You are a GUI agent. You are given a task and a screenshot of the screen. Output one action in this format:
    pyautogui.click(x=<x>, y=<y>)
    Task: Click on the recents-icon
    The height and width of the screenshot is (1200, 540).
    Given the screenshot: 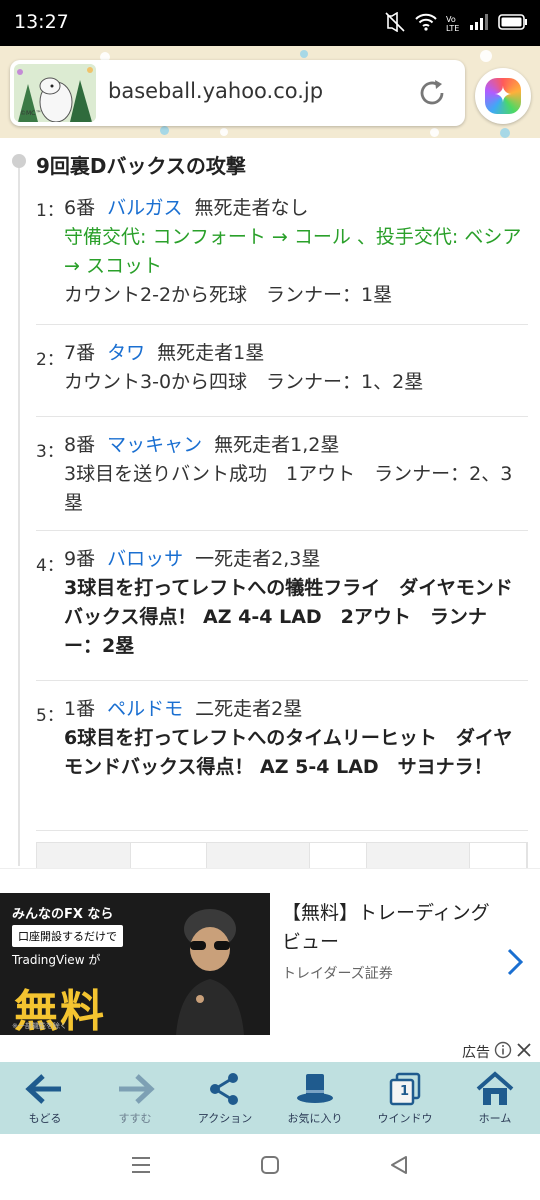 What is the action you would take?
    pyautogui.click(x=141, y=1167)
    